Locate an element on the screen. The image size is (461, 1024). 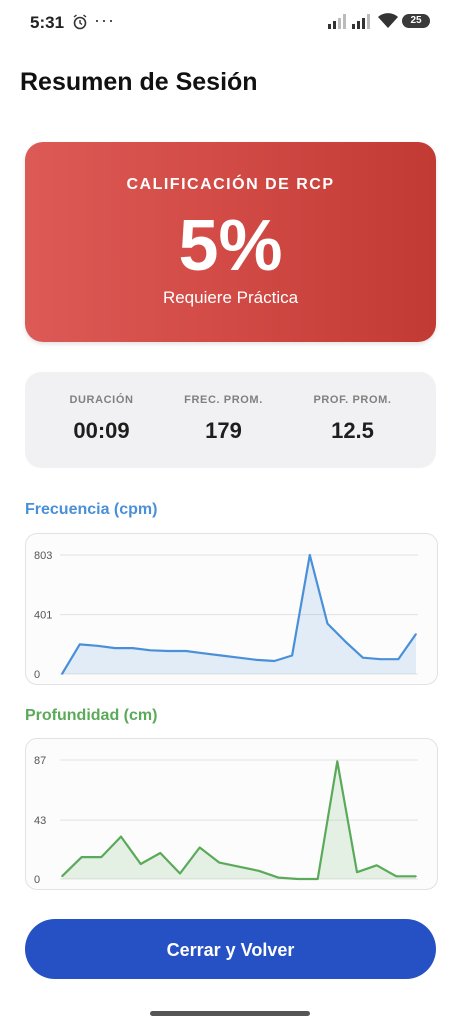
score-value: 5% is located at coordinates (230, 246).